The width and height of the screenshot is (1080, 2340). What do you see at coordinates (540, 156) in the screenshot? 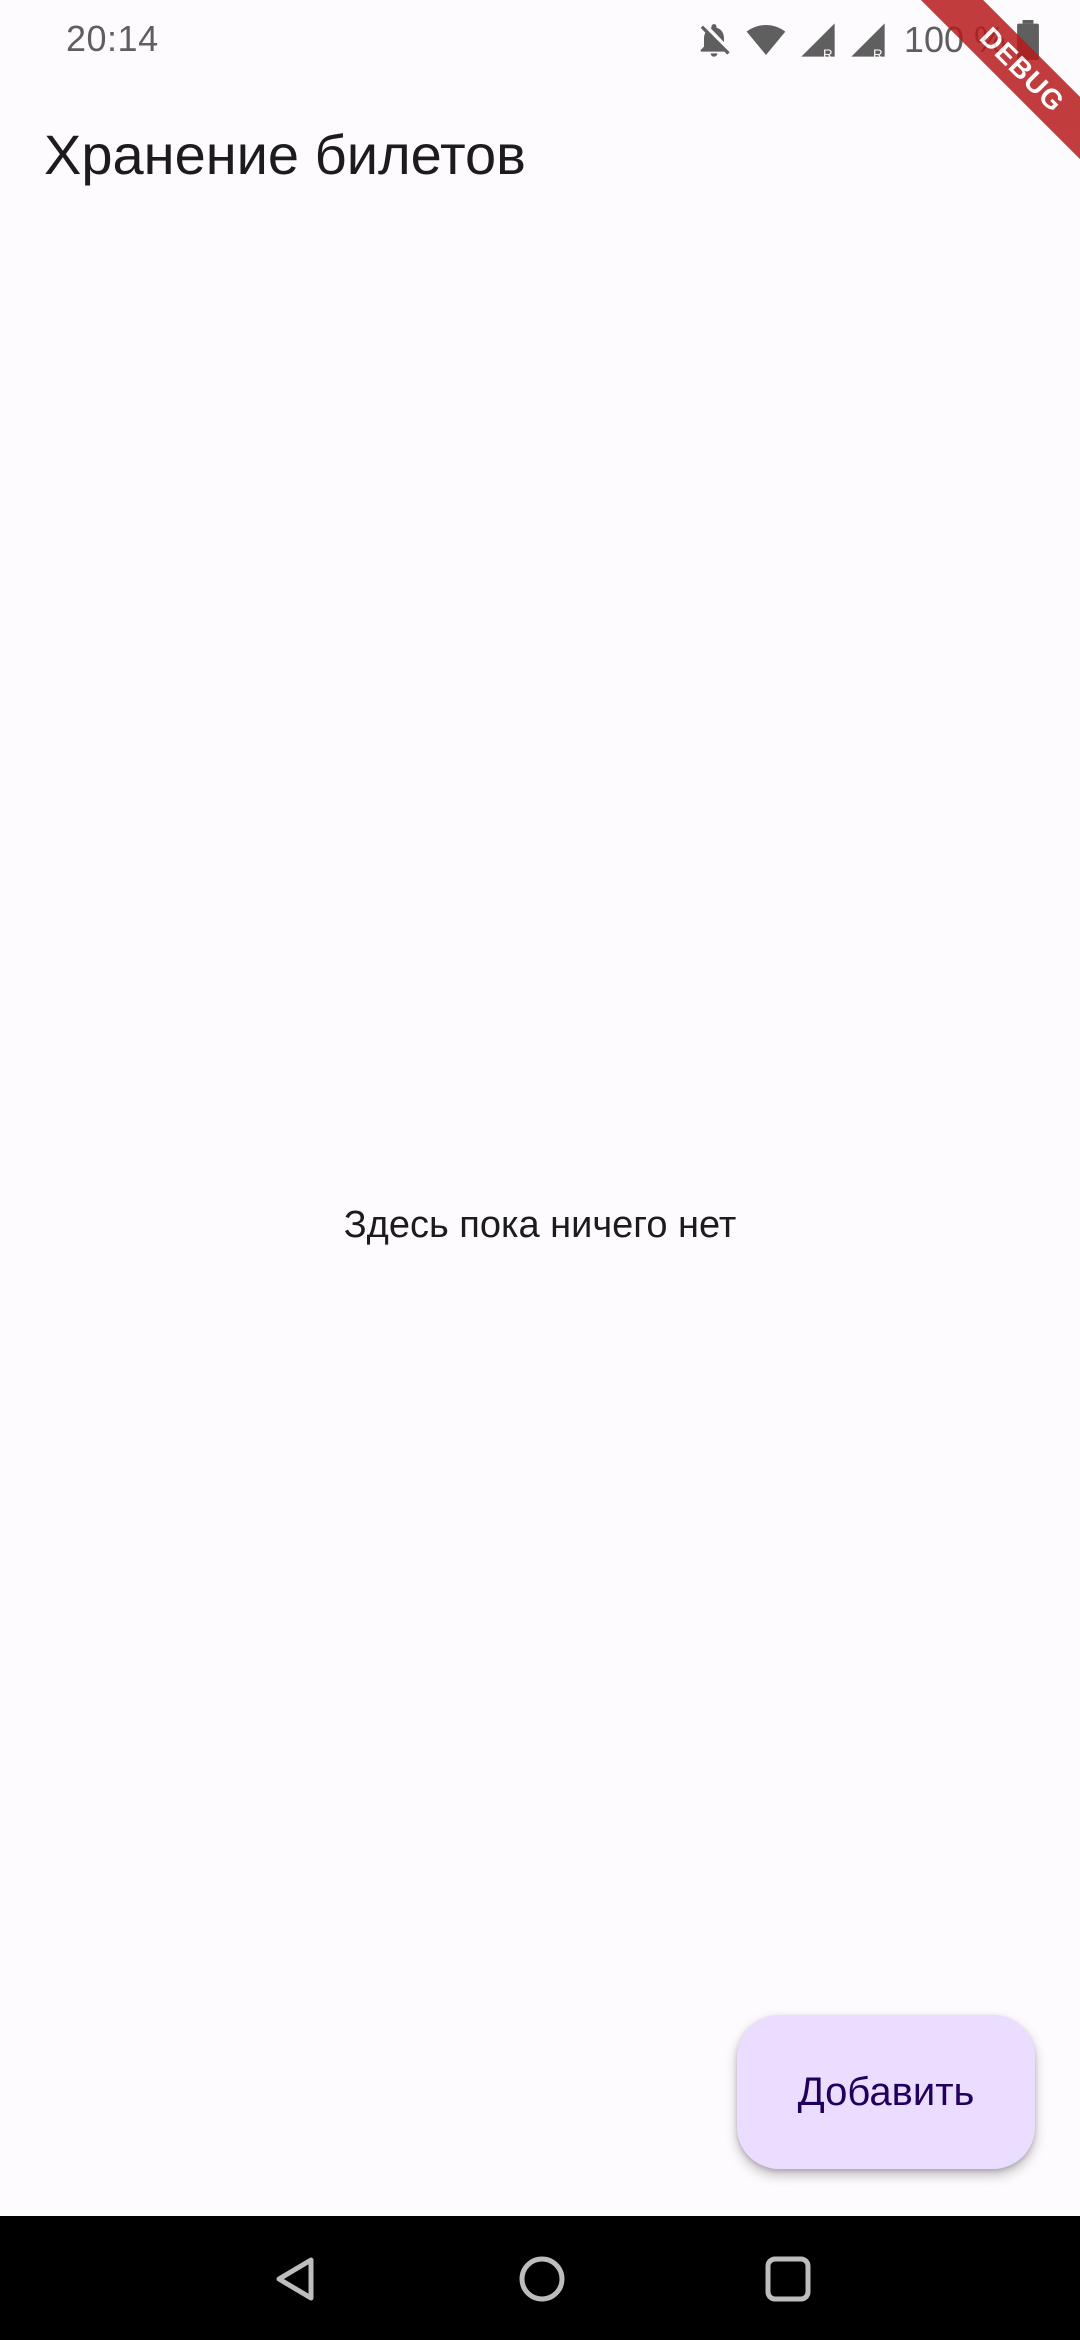
I see `app-bar: Хранение билетов` at bounding box center [540, 156].